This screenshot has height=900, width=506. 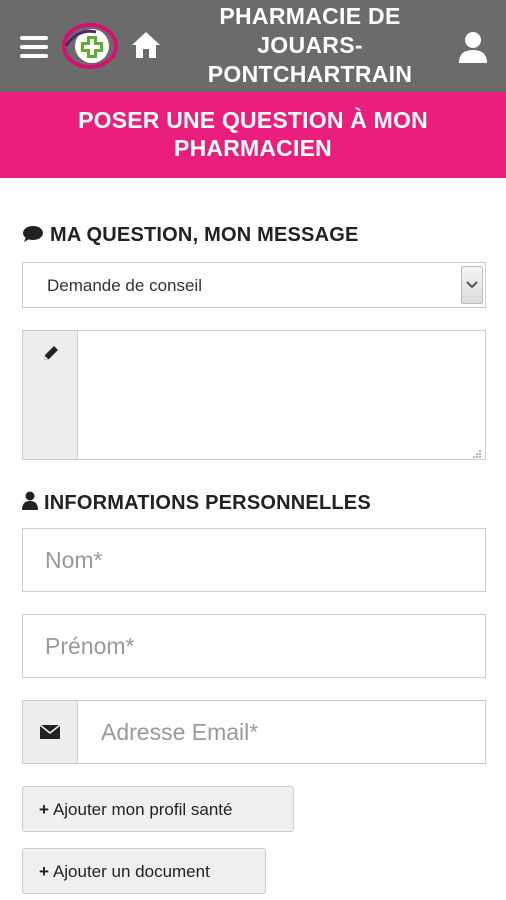 What do you see at coordinates (51, 355) in the screenshot?
I see `pencil-icon` at bounding box center [51, 355].